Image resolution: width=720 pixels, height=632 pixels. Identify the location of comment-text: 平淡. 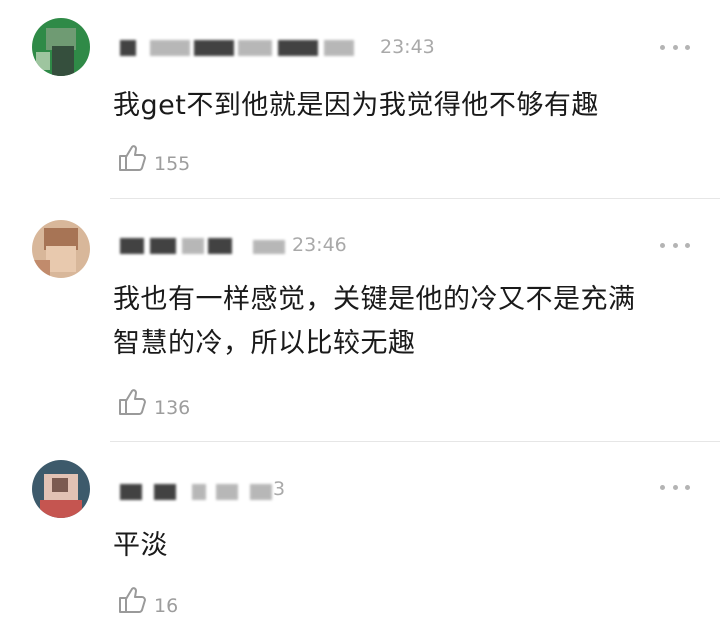
(140, 545).